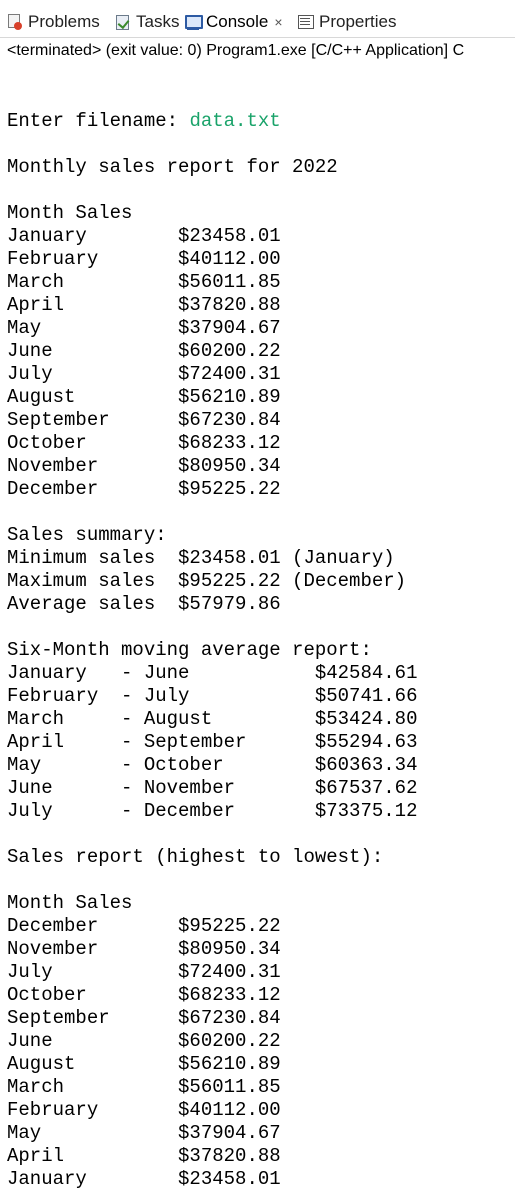 This screenshot has width=515, height=1191. I want to click on console-line: Sales report (highest to lowest):, so click(195, 857).